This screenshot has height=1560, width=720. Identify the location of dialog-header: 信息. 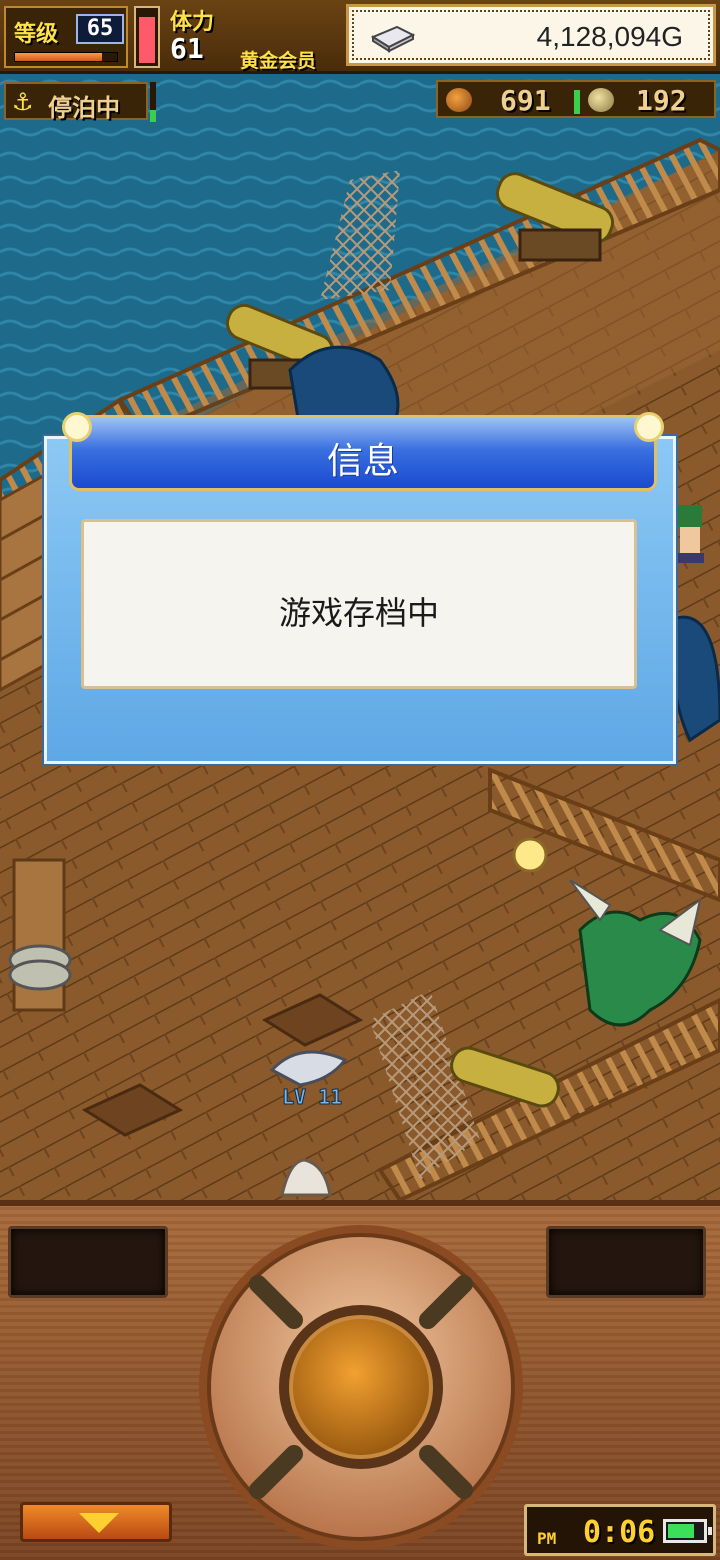
(363, 451).